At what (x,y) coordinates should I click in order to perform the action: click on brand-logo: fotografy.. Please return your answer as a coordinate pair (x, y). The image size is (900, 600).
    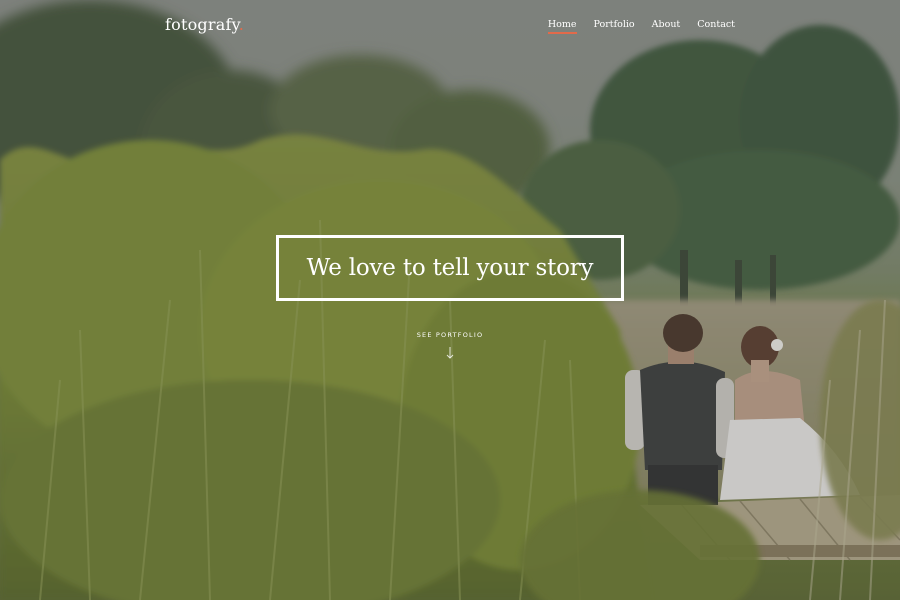
    Looking at the image, I should click on (204, 24).